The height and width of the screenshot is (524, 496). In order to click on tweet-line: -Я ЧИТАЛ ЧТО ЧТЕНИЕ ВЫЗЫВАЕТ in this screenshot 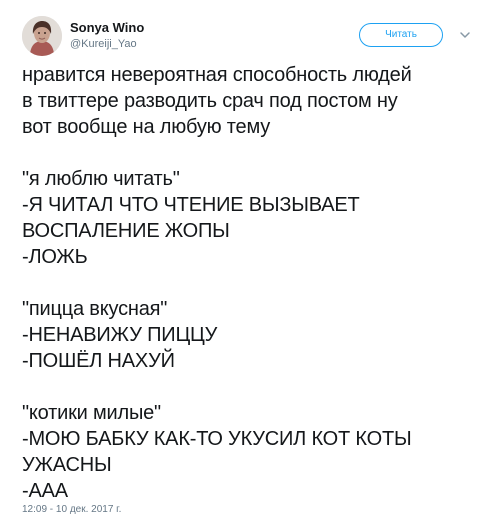, I will do `click(191, 205)`.